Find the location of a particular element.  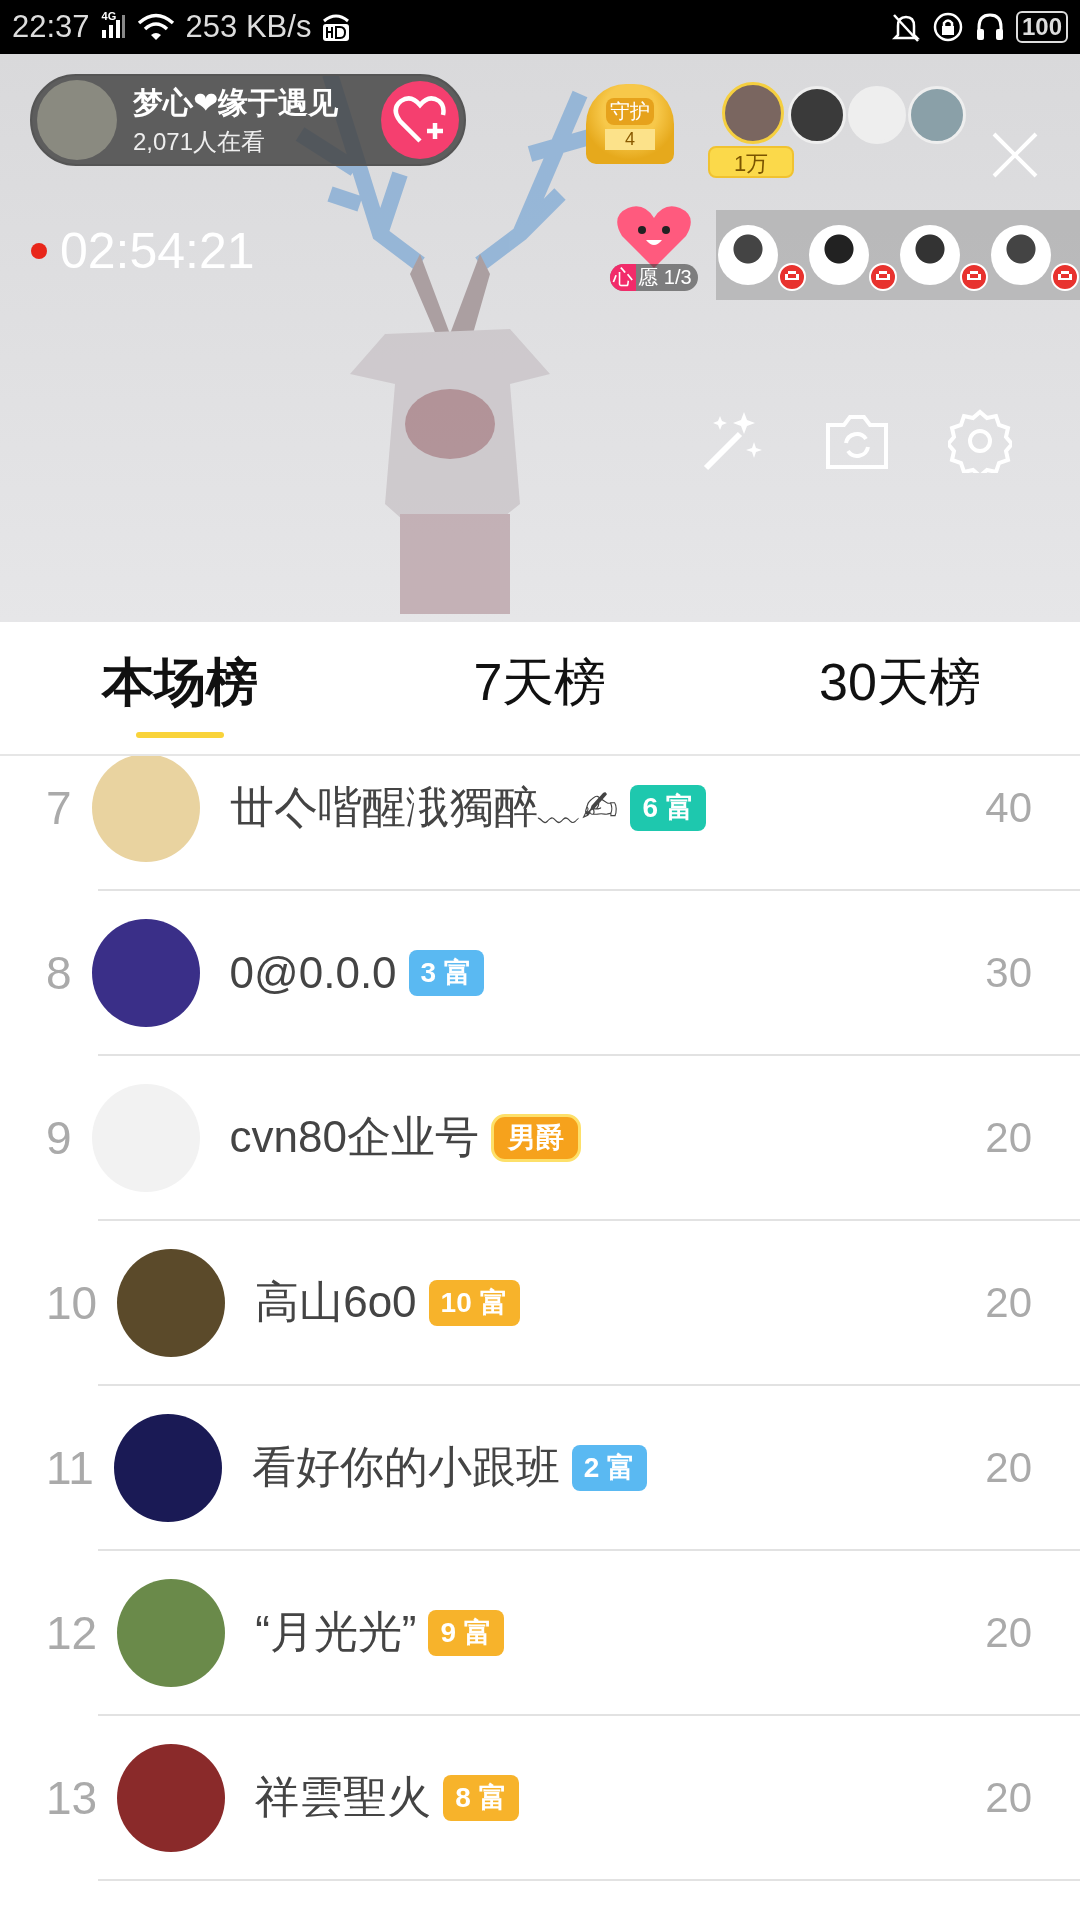

wish-count: 愿 1/3 is located at coordinates (665, 277).